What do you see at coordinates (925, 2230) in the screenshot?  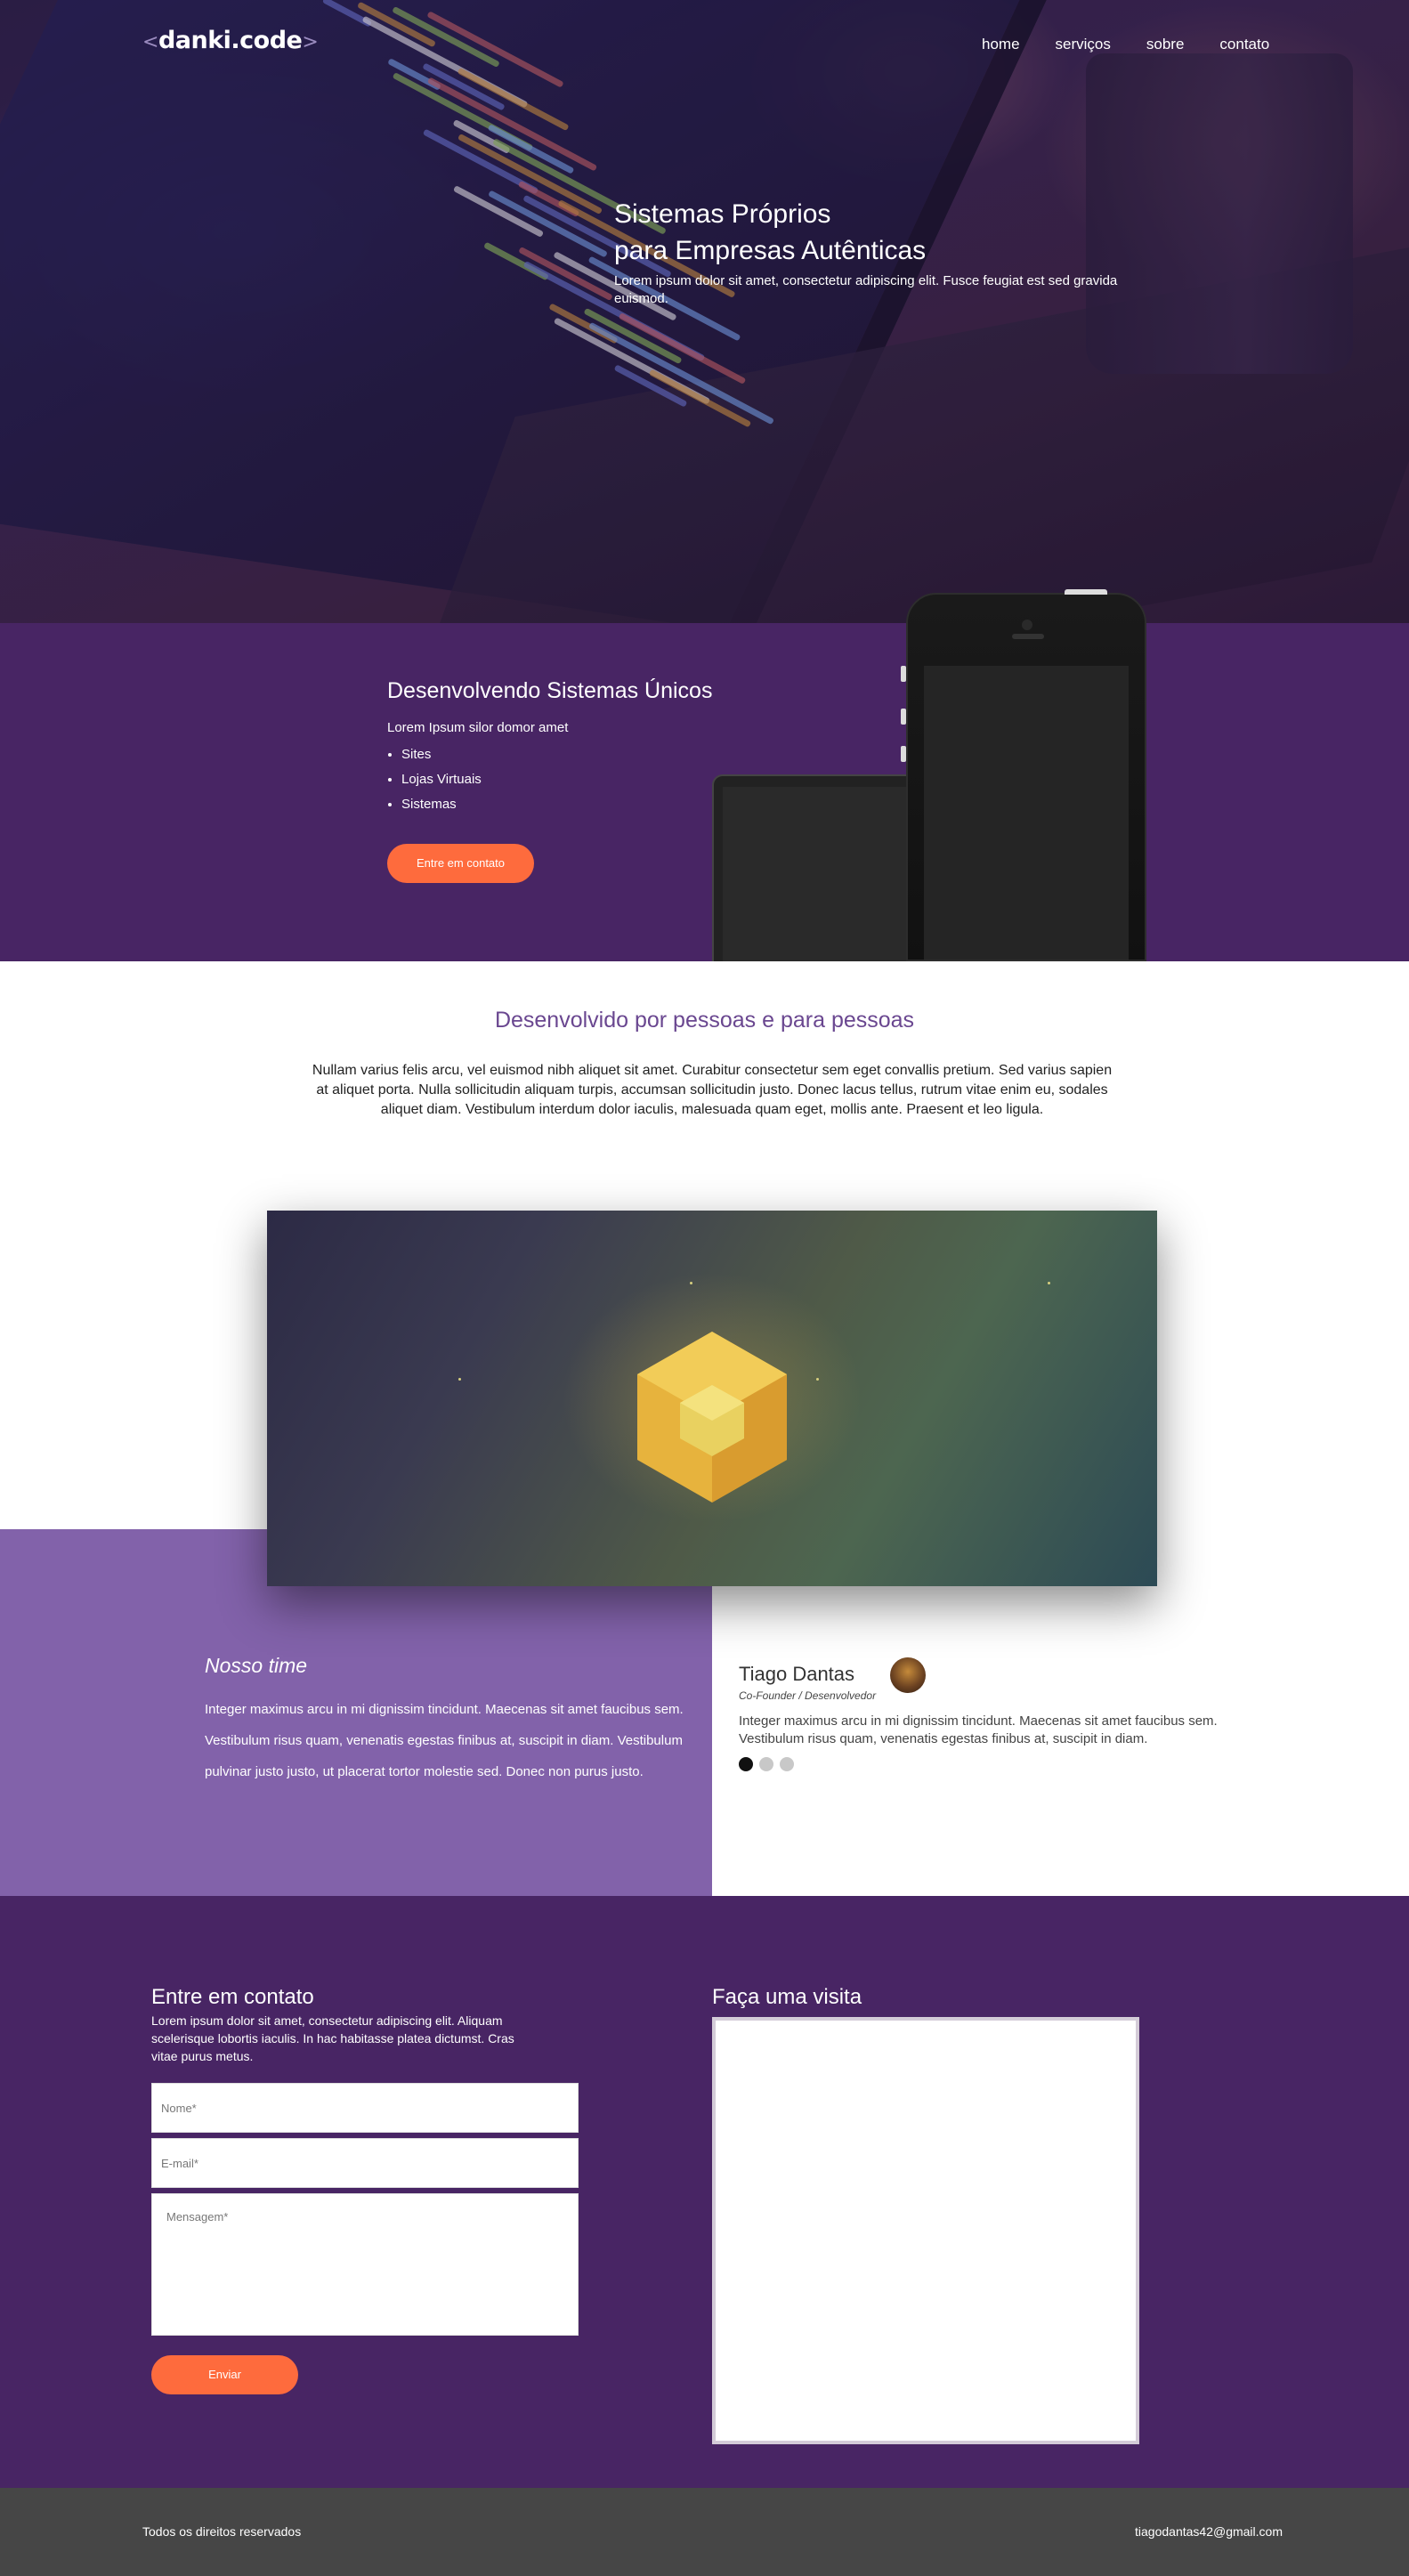 I see `map-frame` at bounding box center [925, 2230].